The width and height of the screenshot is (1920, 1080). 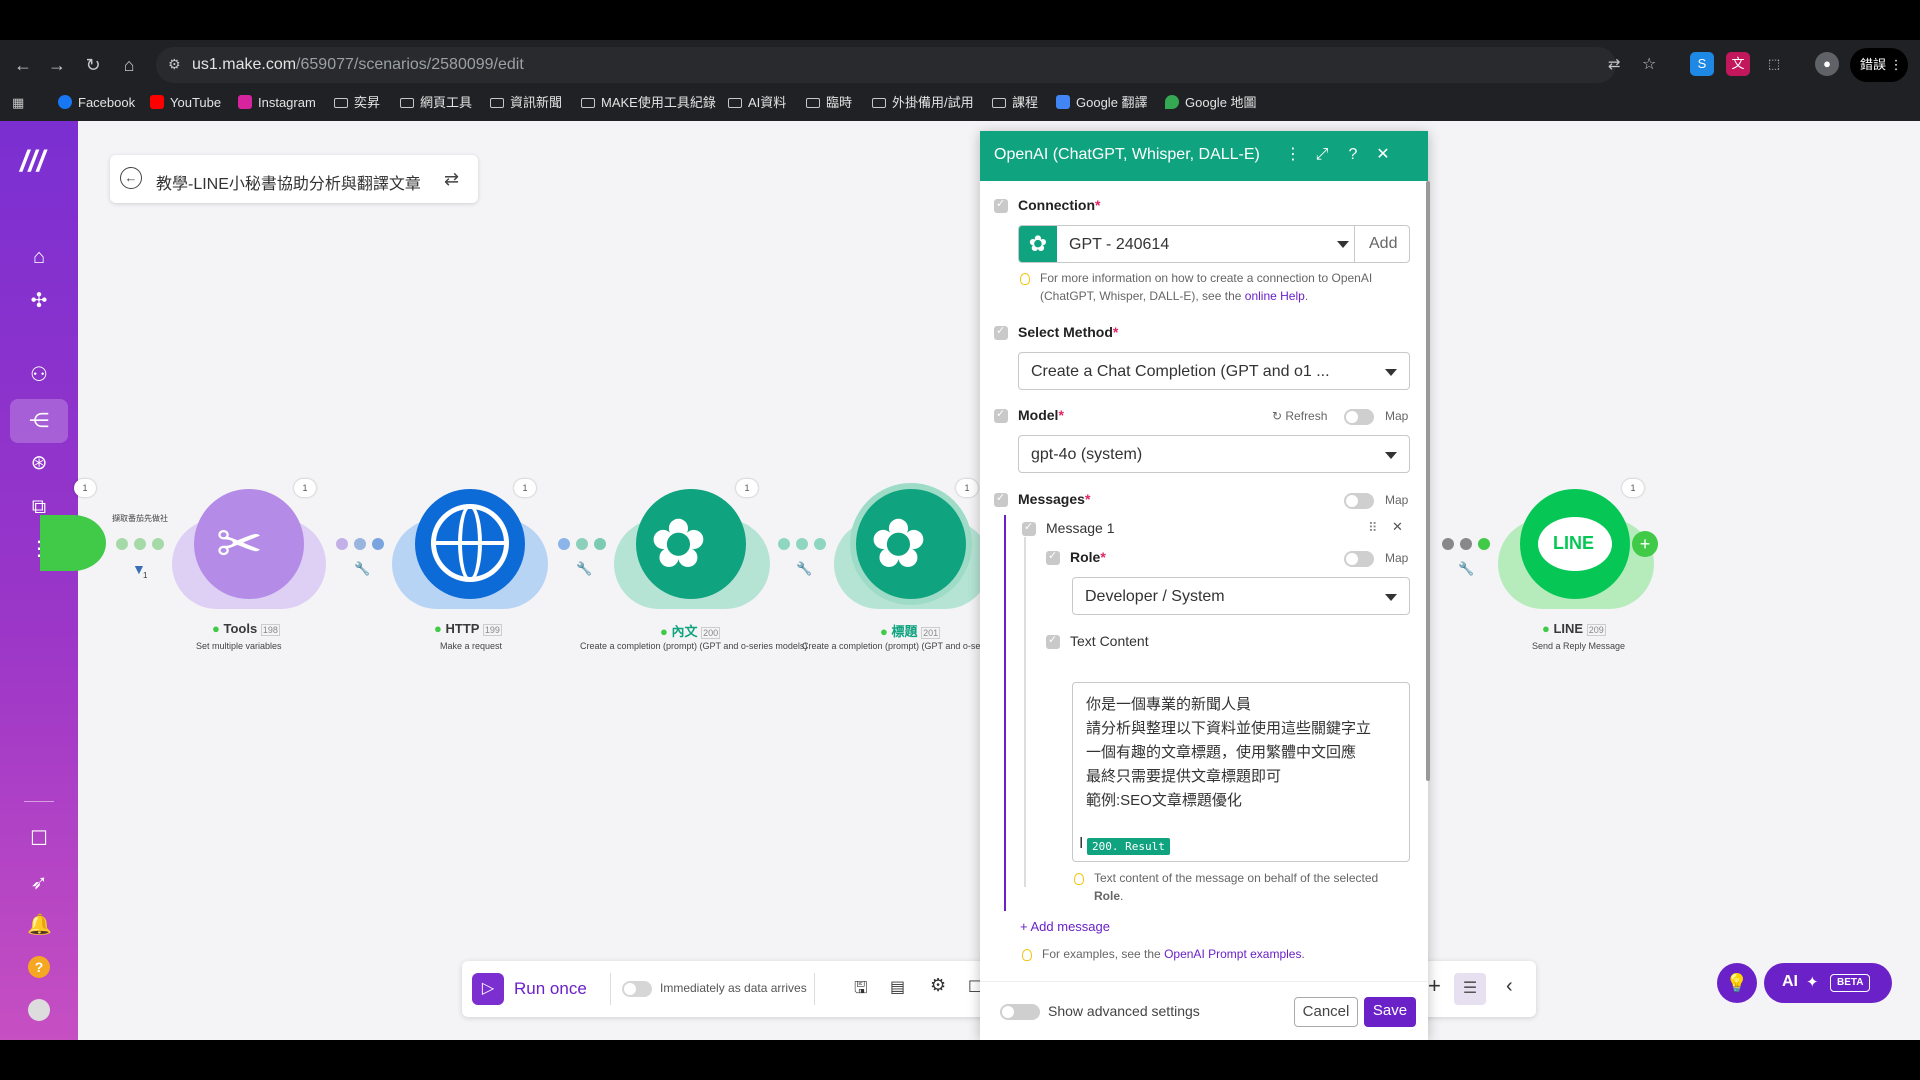 What do you see at coordinates (1214, 244) in the screenshot?
I see `connection-select: ✿ GPT - 240614 Add` at bounding box center [1214, 244].